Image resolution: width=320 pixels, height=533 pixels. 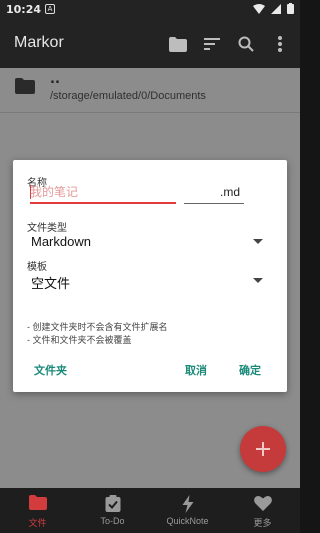 What do you see at coordinates (196, 370) in the screenshot?
I see `cancel-button: 取消` at bounding box center [196, 370].